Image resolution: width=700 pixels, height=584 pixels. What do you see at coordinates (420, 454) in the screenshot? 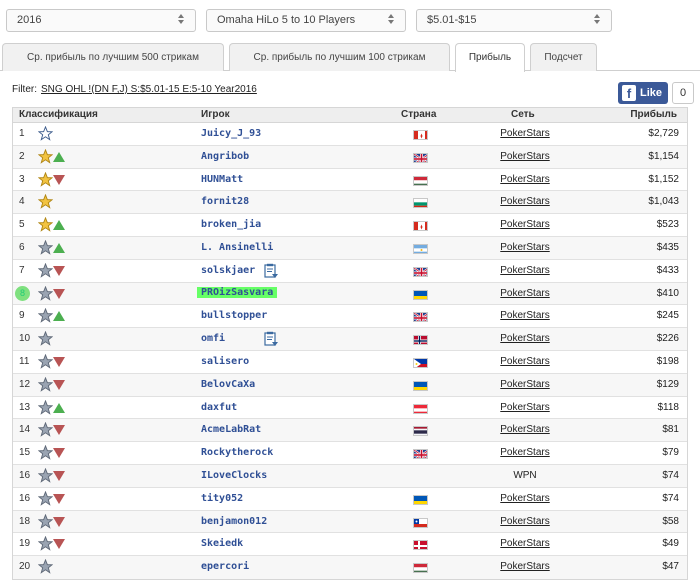
I see `uk-flag-icon` at bounding box center [420, 454].